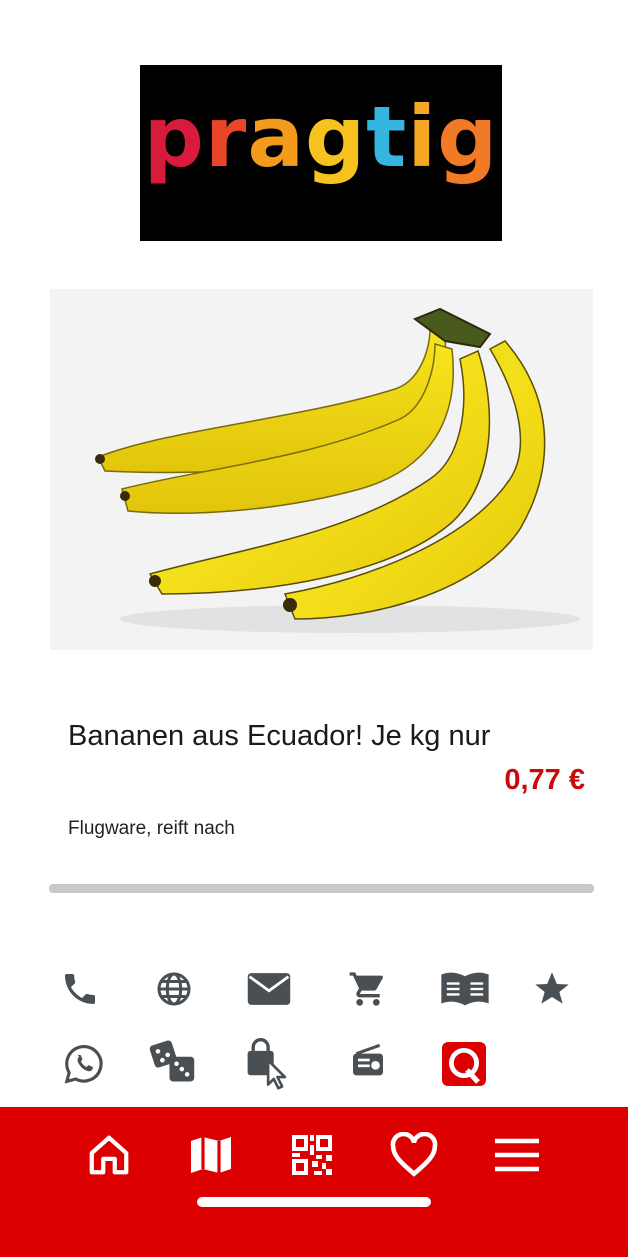 The height and width of the screenshot is (1257, 628). I want to click on home-indicator, so click(314, 1202).